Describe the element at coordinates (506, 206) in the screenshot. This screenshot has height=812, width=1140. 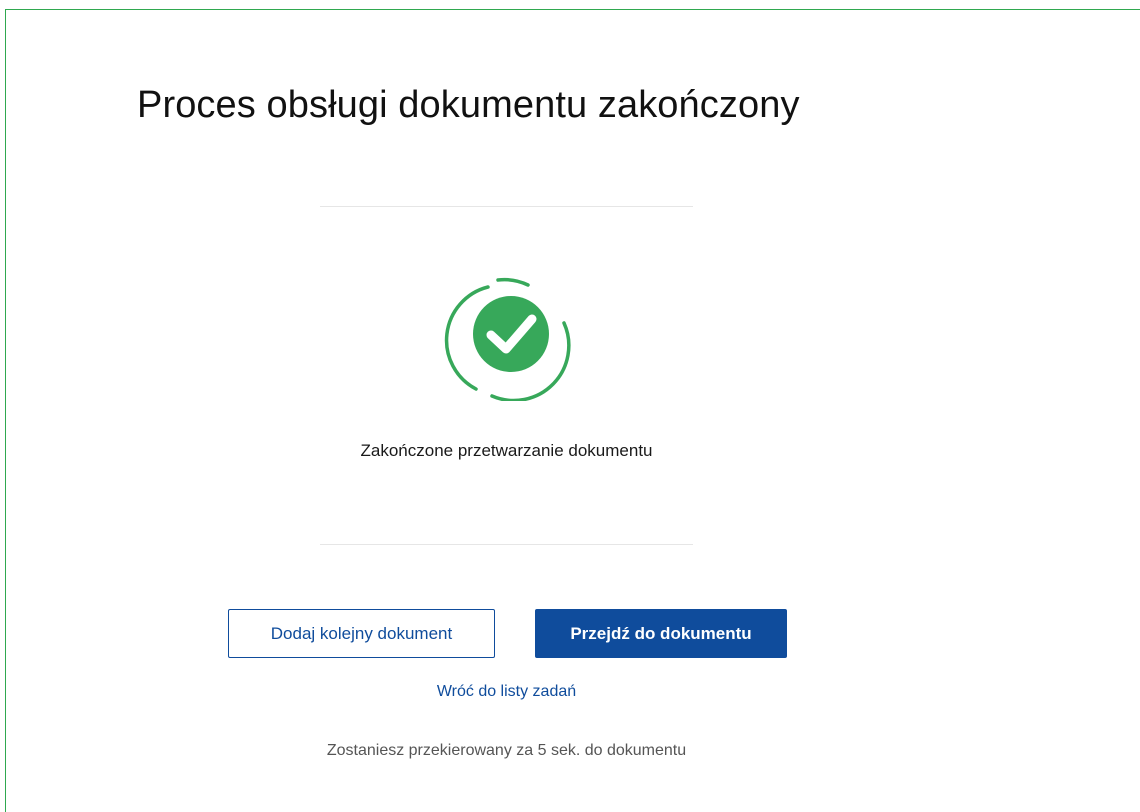
I see `top-divider` at that location.